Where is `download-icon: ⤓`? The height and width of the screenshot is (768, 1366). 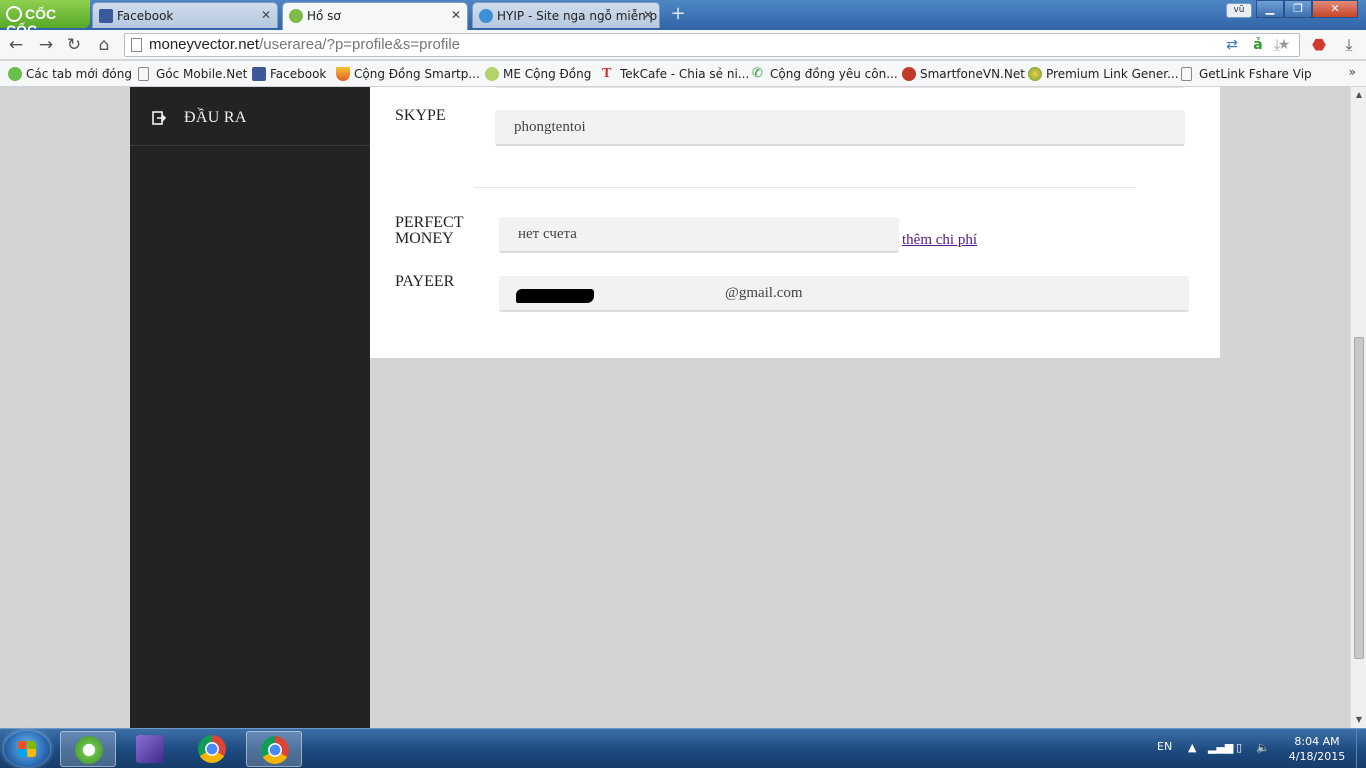 download-icon: ⤓ is located at coordinates (1349, 45).